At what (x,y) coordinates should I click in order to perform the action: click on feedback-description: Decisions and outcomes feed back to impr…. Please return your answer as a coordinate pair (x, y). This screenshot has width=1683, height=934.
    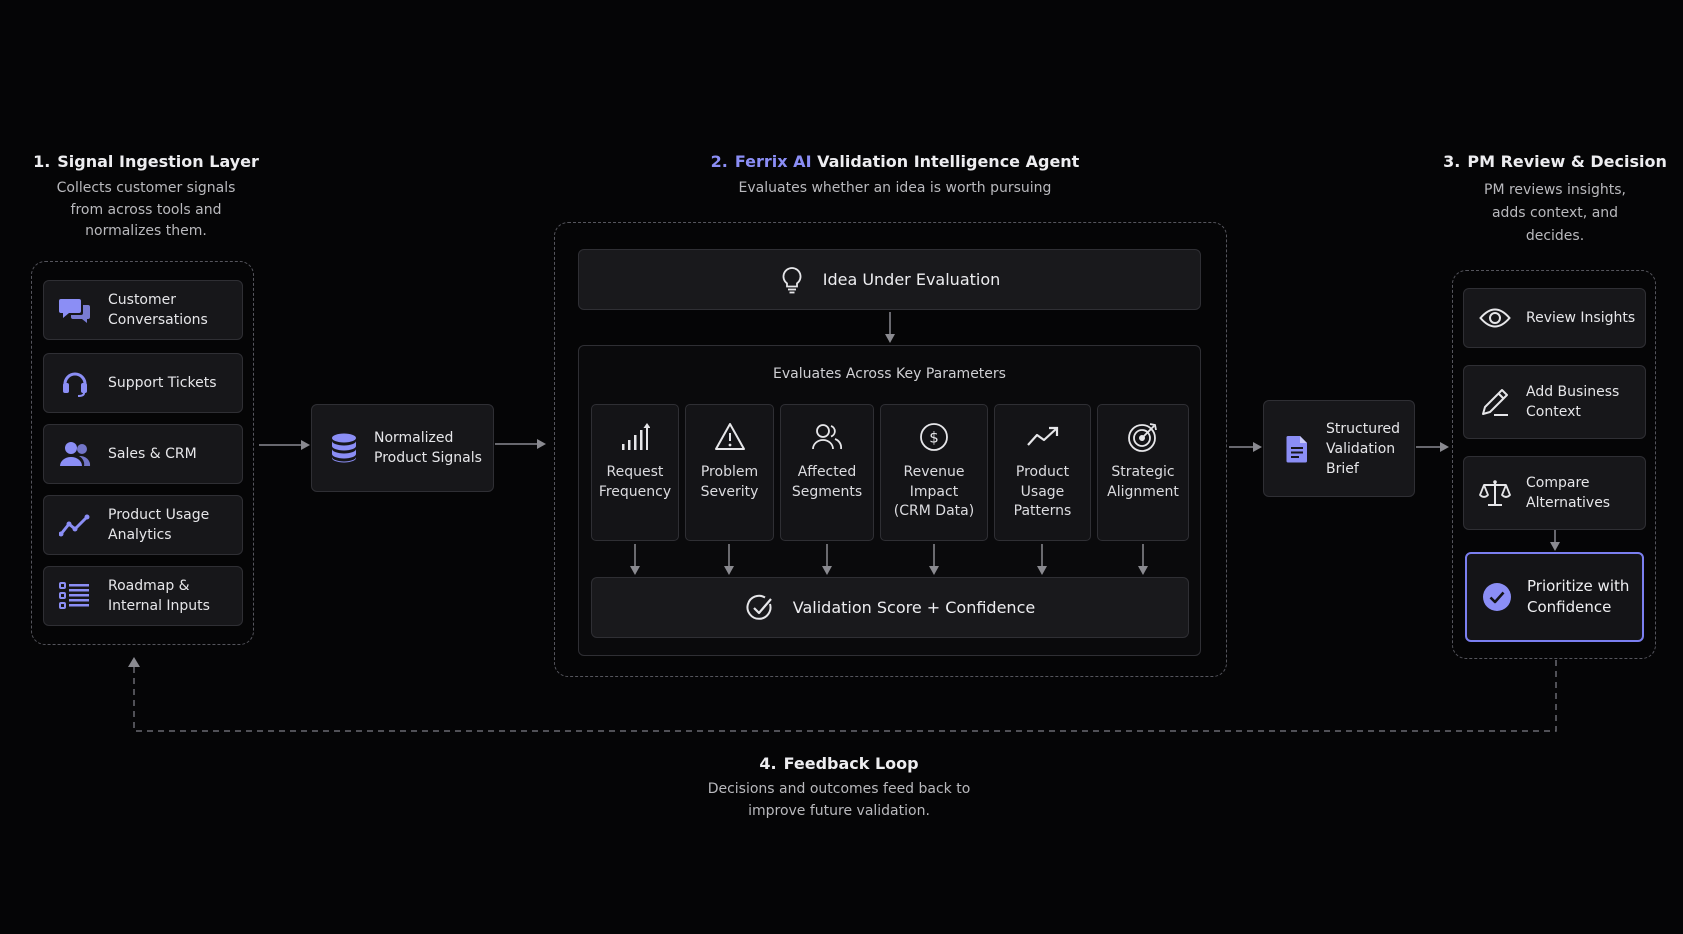
    Looking at the image, I should click on (839, 800).